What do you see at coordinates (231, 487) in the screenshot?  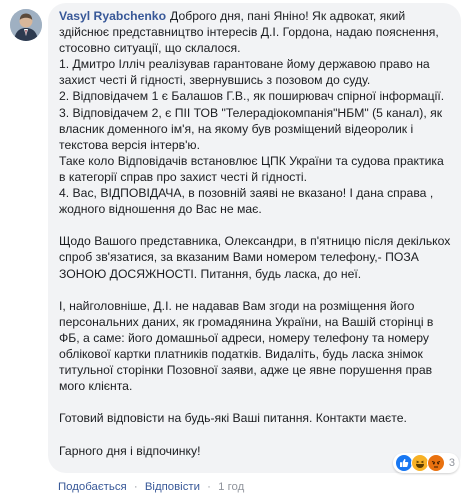 I see `comment-timestamp: 1 год` at bounding box center [231, 487].